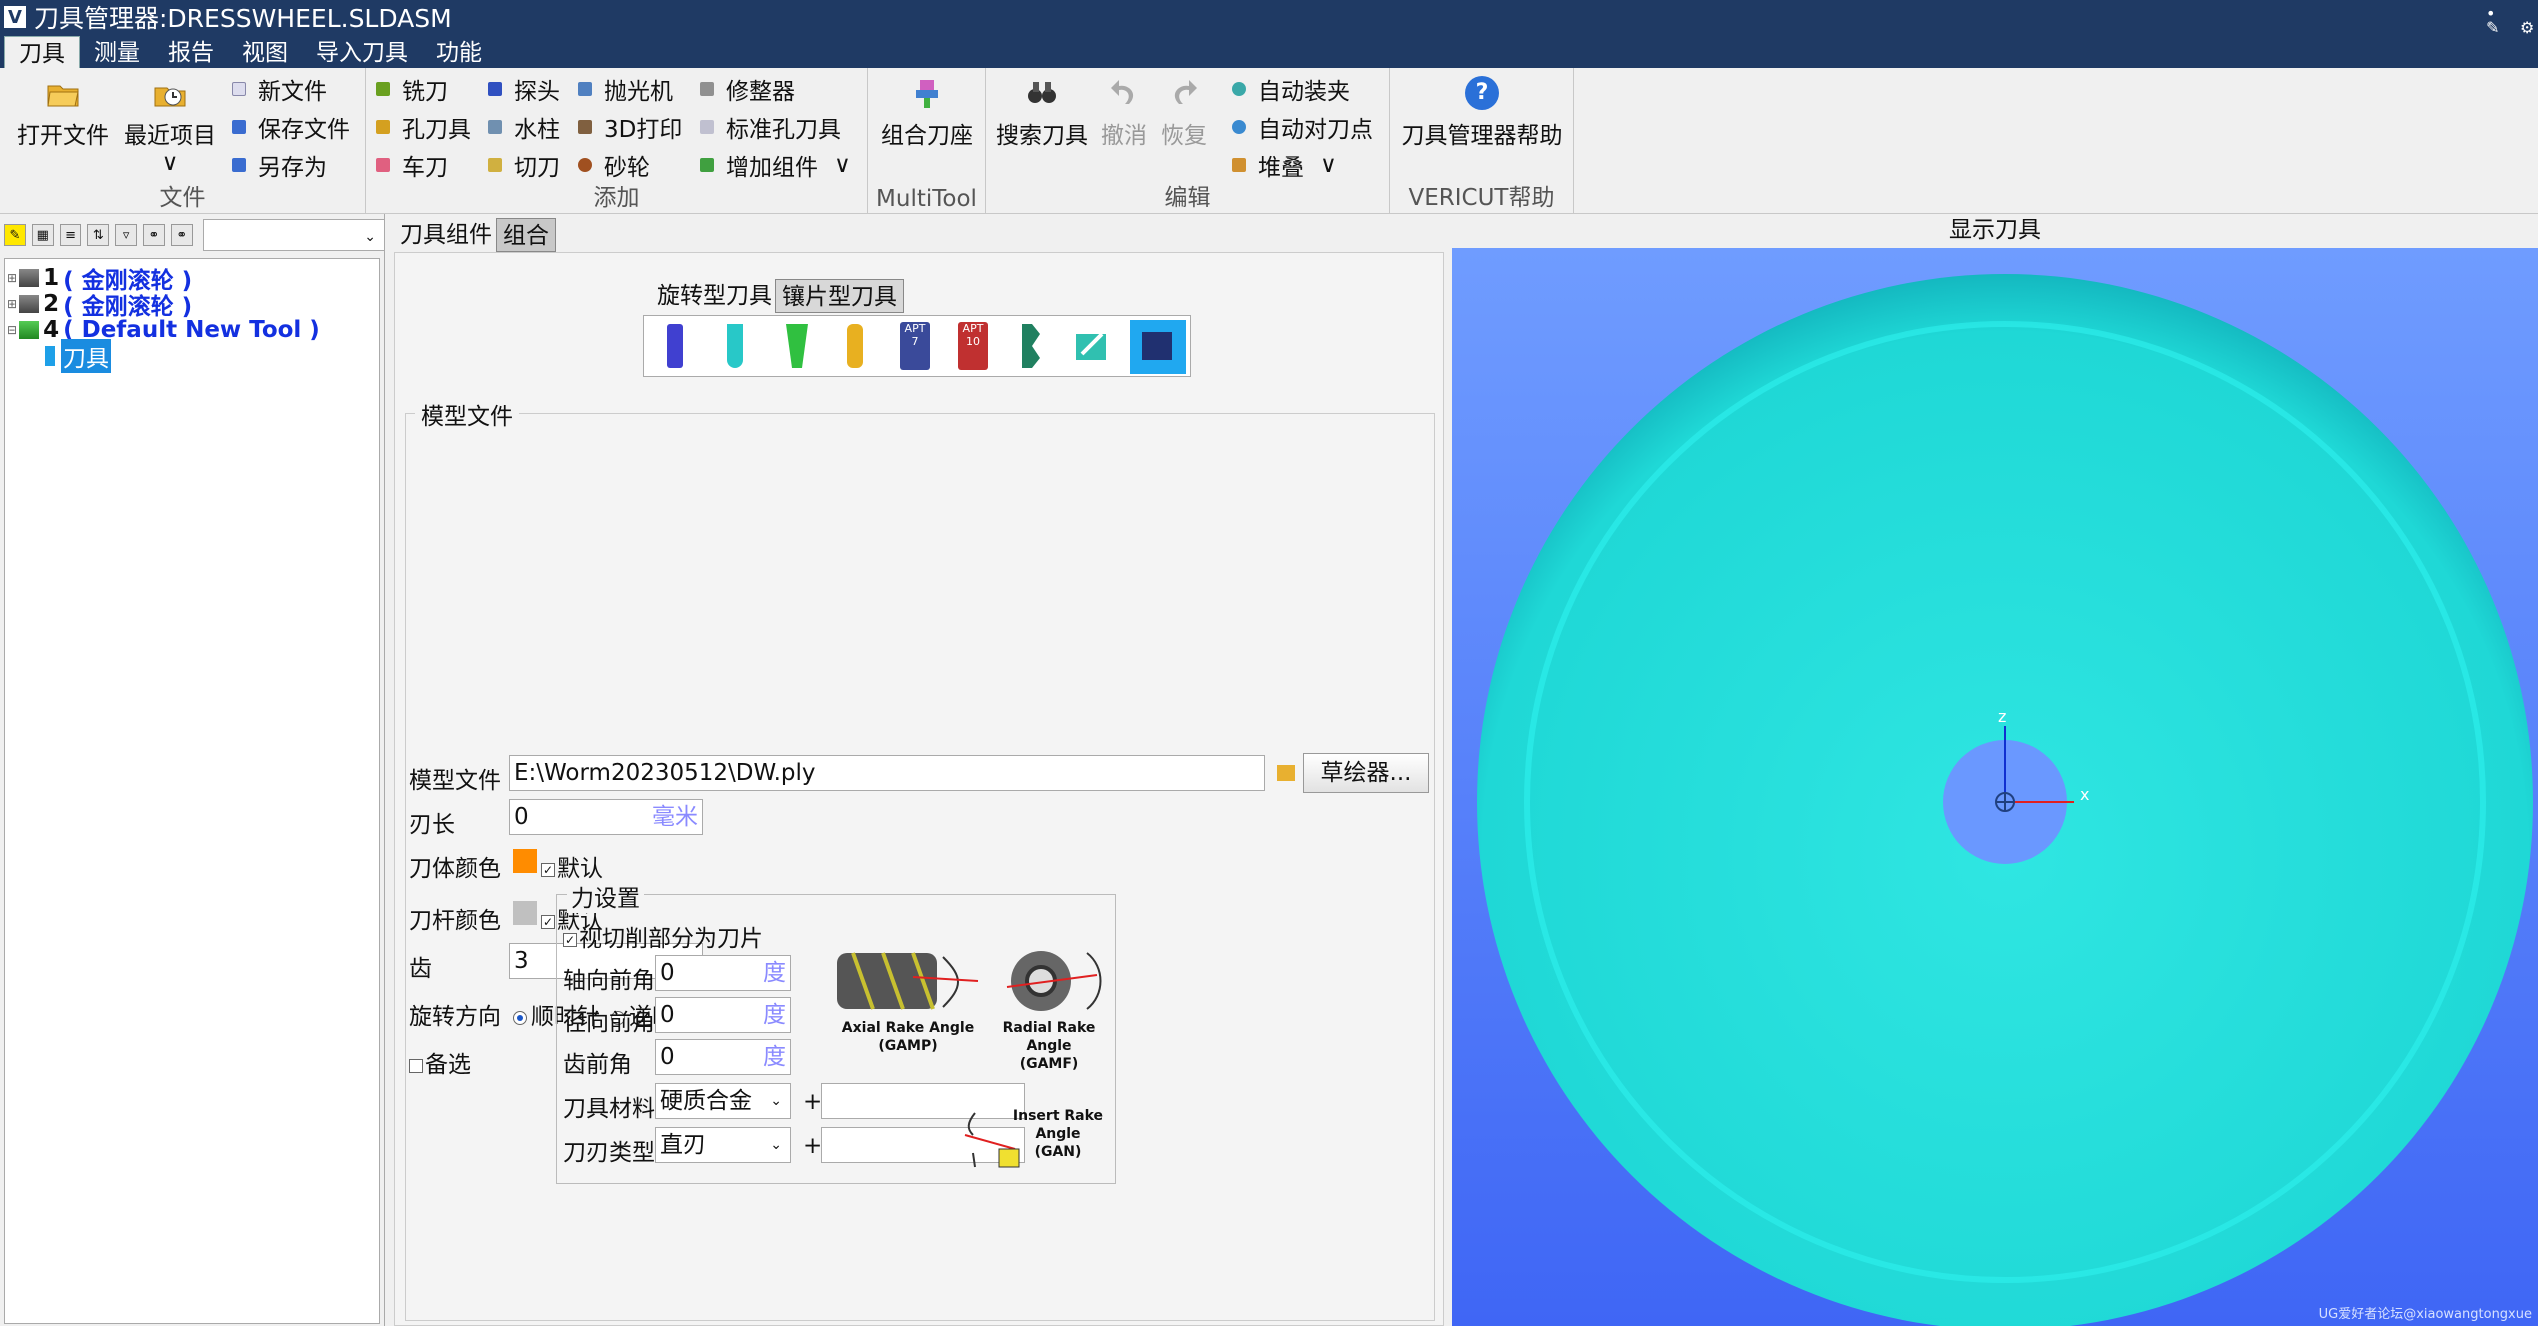 The width and height of the screenshot is (2538, 1326). I want to click on tree-filter-dropdown: ⌄, so click(294, 235).